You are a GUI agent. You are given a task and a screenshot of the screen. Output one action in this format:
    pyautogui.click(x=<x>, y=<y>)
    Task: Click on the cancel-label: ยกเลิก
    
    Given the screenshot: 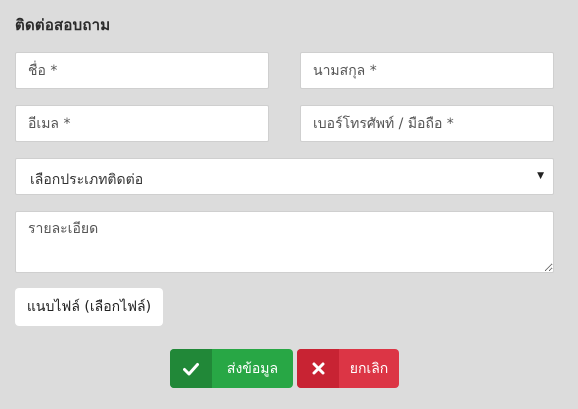 What is the action you would take?
    pyautogui.click(x=369, y=368)
    